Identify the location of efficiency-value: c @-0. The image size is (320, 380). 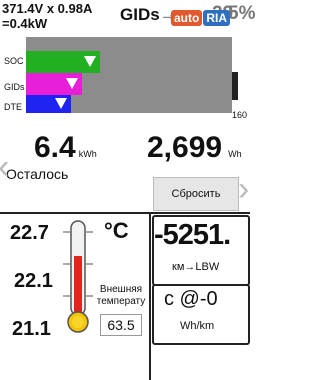
(191, 299).